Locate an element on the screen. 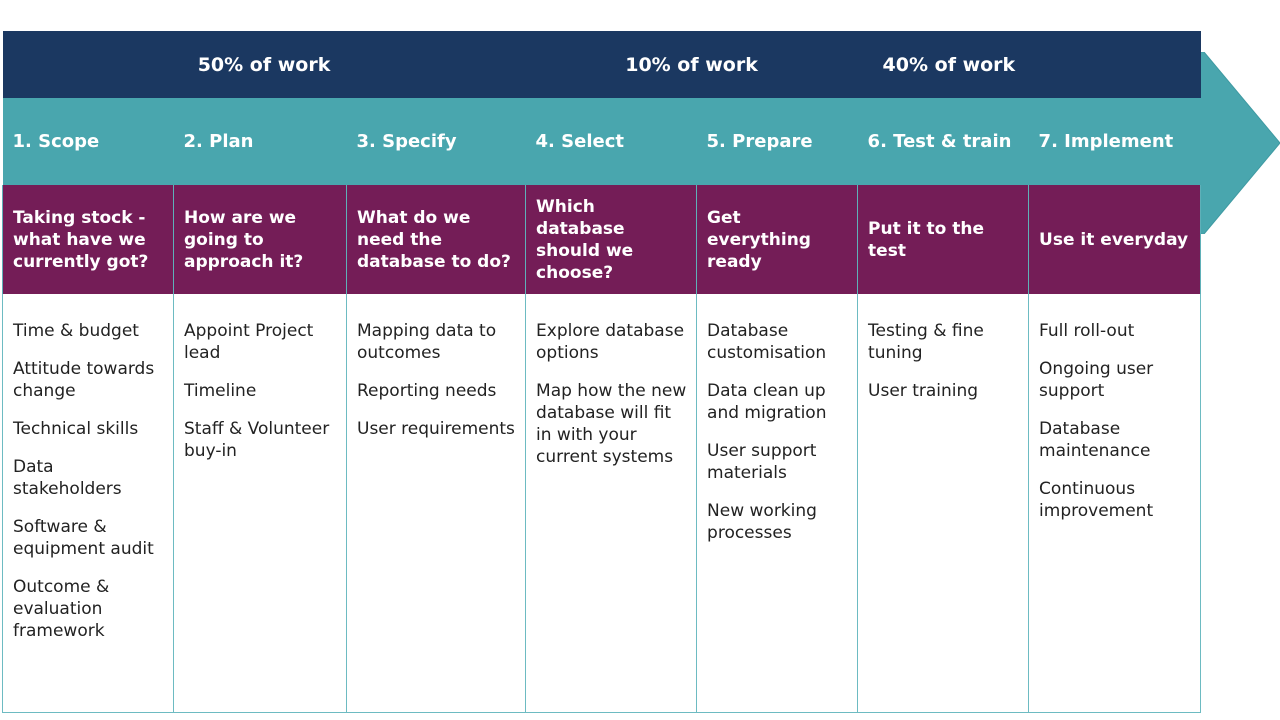  phase-question: How are we going to approach it? is located at coordinates (260, 239).